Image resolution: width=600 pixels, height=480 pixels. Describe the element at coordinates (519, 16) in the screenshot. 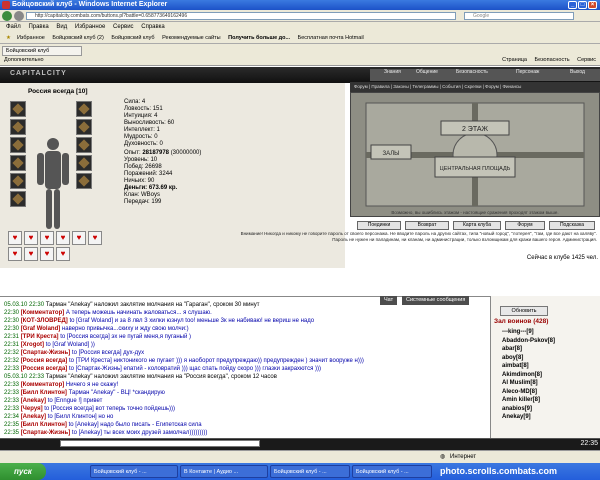

I see `search-input: Google` at that location.